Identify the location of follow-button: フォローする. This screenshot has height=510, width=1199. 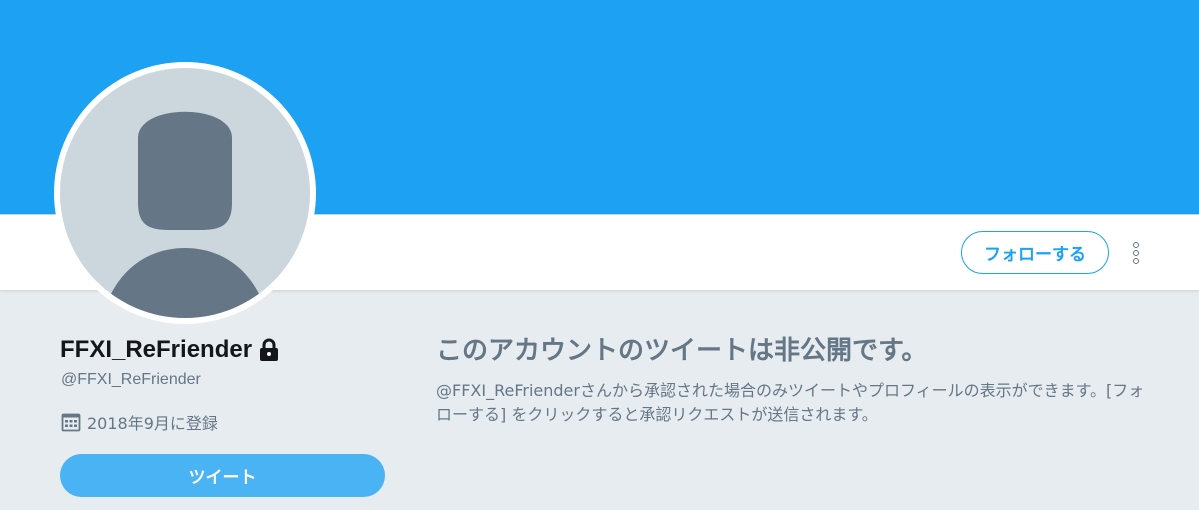
(1035, 252).